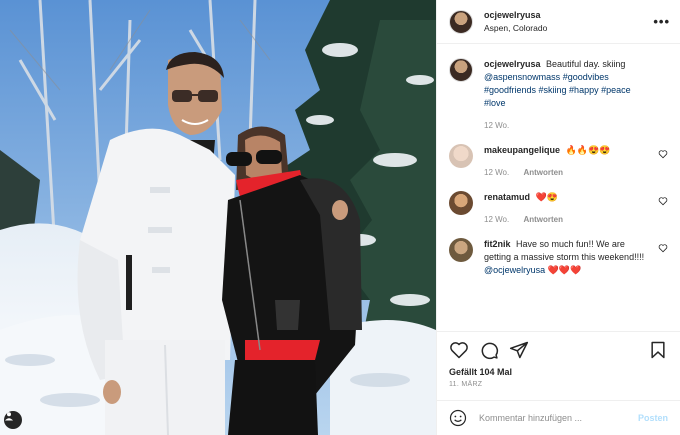 This screenshot has width=680, height=435. What do you see at coordinates (658, 350) in the screenshot?
I see `bookmark-icon` at bounding box center [658, 350].